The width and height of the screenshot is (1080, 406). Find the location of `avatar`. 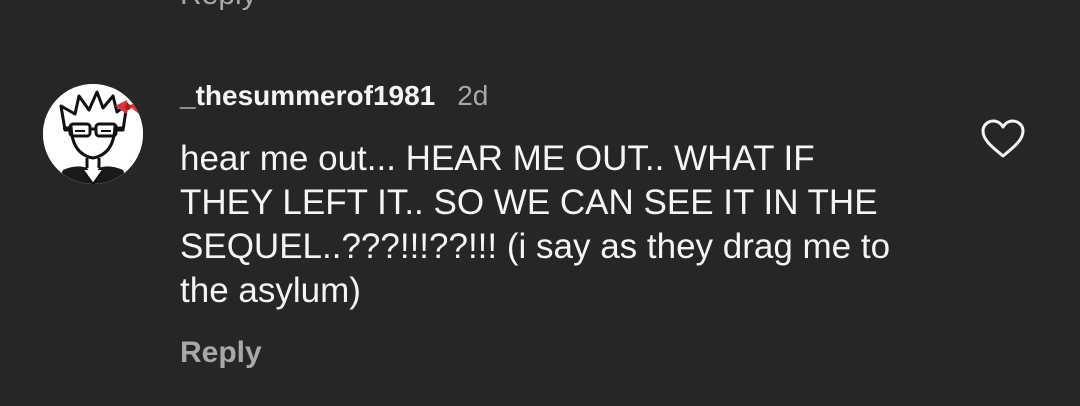

avatar is located at coordinates (93, 134).